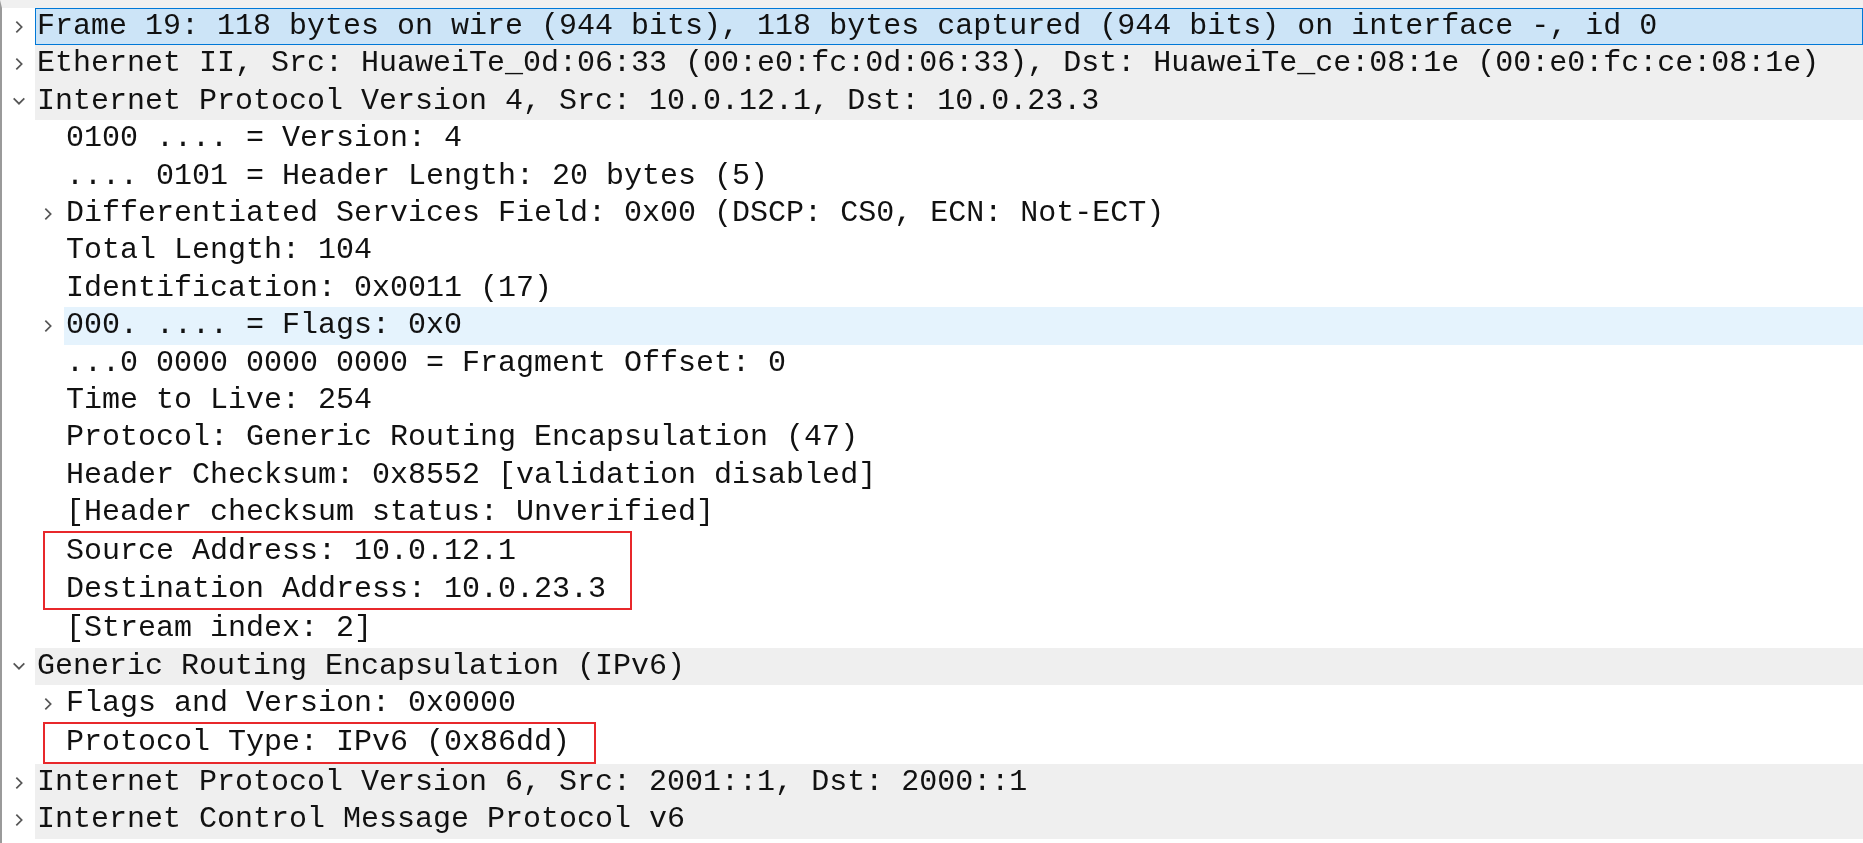 The image size is (1863, 843). Describe the element at coordinates (963, 288) in the screenshot. I see `tree-item: Identification: 0x0011 (17)` at that location.